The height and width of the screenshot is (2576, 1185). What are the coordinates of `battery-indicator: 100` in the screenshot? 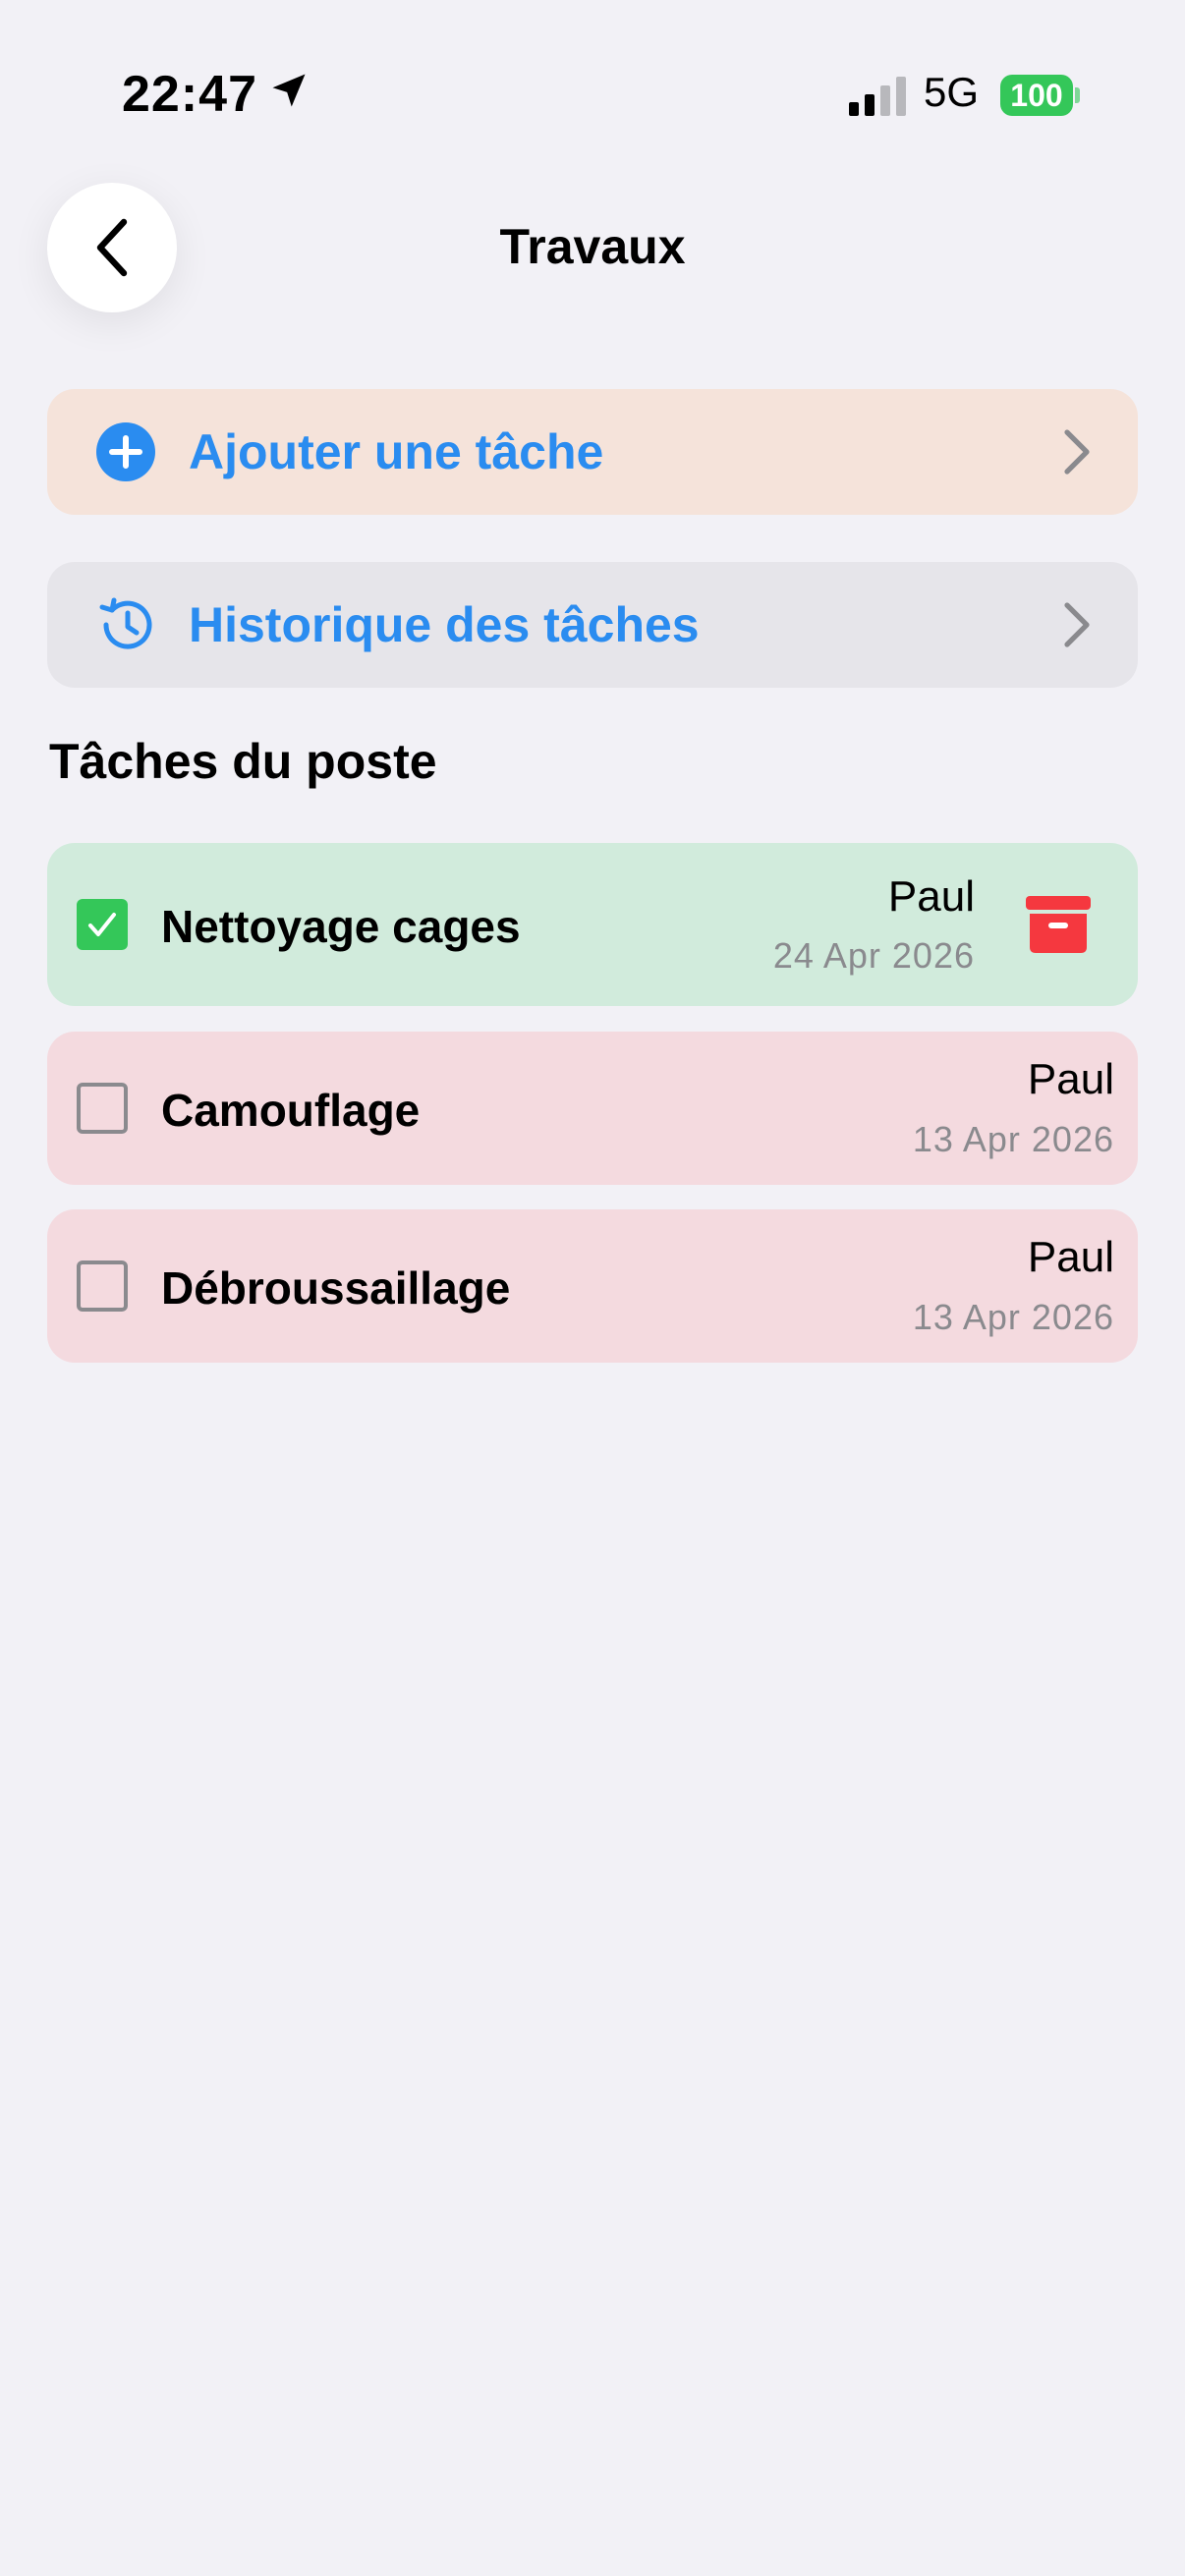 It's located at (1037, 95).